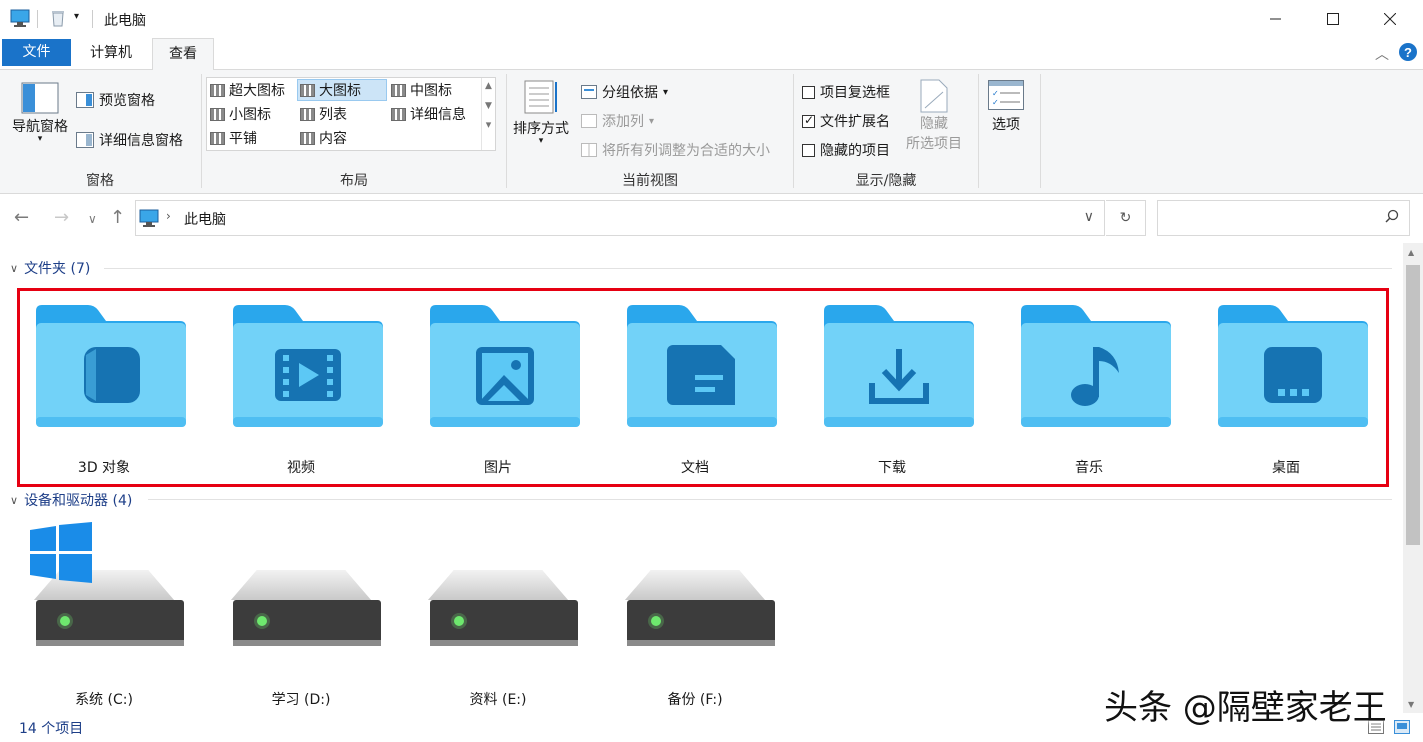 The height and width of the screenshot is (742, 1423). What do you see at coordinates (695, 468) in the screenshot?
I see `folder-name: 文档` at bounding box center [695, 468].